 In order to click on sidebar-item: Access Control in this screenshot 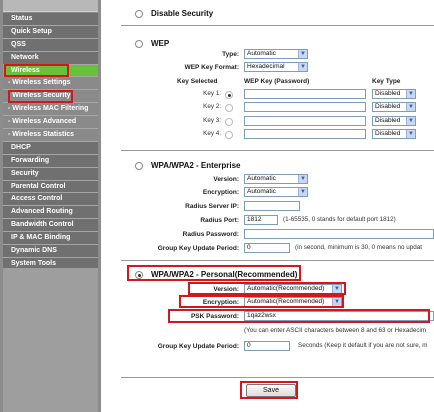, I will do `click(50, 200)`.